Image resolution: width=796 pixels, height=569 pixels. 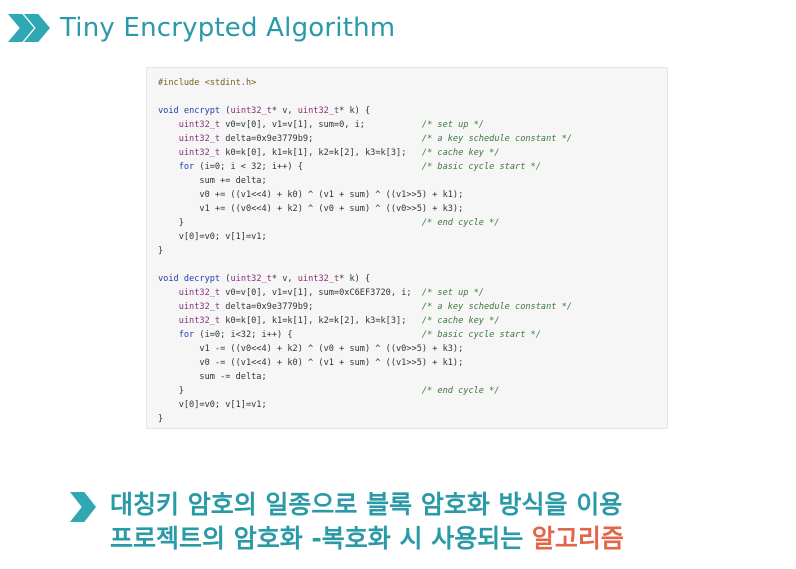 What do you see at coordinates (321, 538) in the screenshot?
I see `bullet-line-2-main: 프로젝트의 암호화 -복호화 시 사용되는` at bounding box center [321, 538].